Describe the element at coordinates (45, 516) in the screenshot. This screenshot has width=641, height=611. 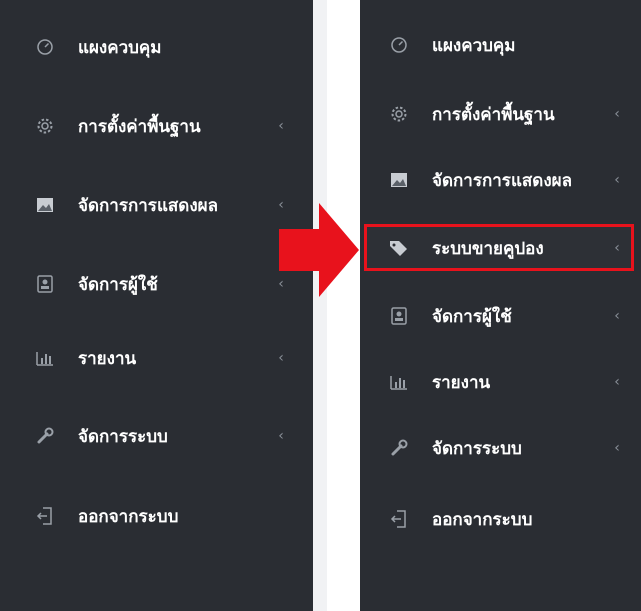
I see `logout-icon` at that location.